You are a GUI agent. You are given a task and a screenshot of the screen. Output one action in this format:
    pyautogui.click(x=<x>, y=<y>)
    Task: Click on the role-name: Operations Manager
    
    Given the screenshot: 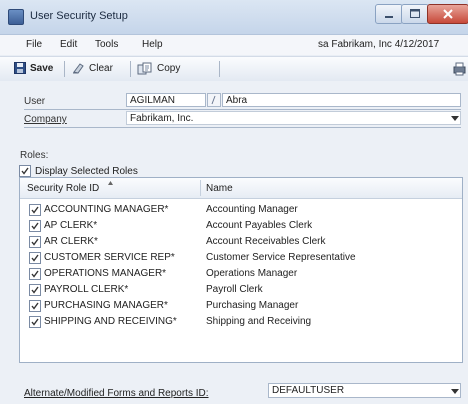 What is the action you would take?
    pyautogui.click(x=252, y=273)
    